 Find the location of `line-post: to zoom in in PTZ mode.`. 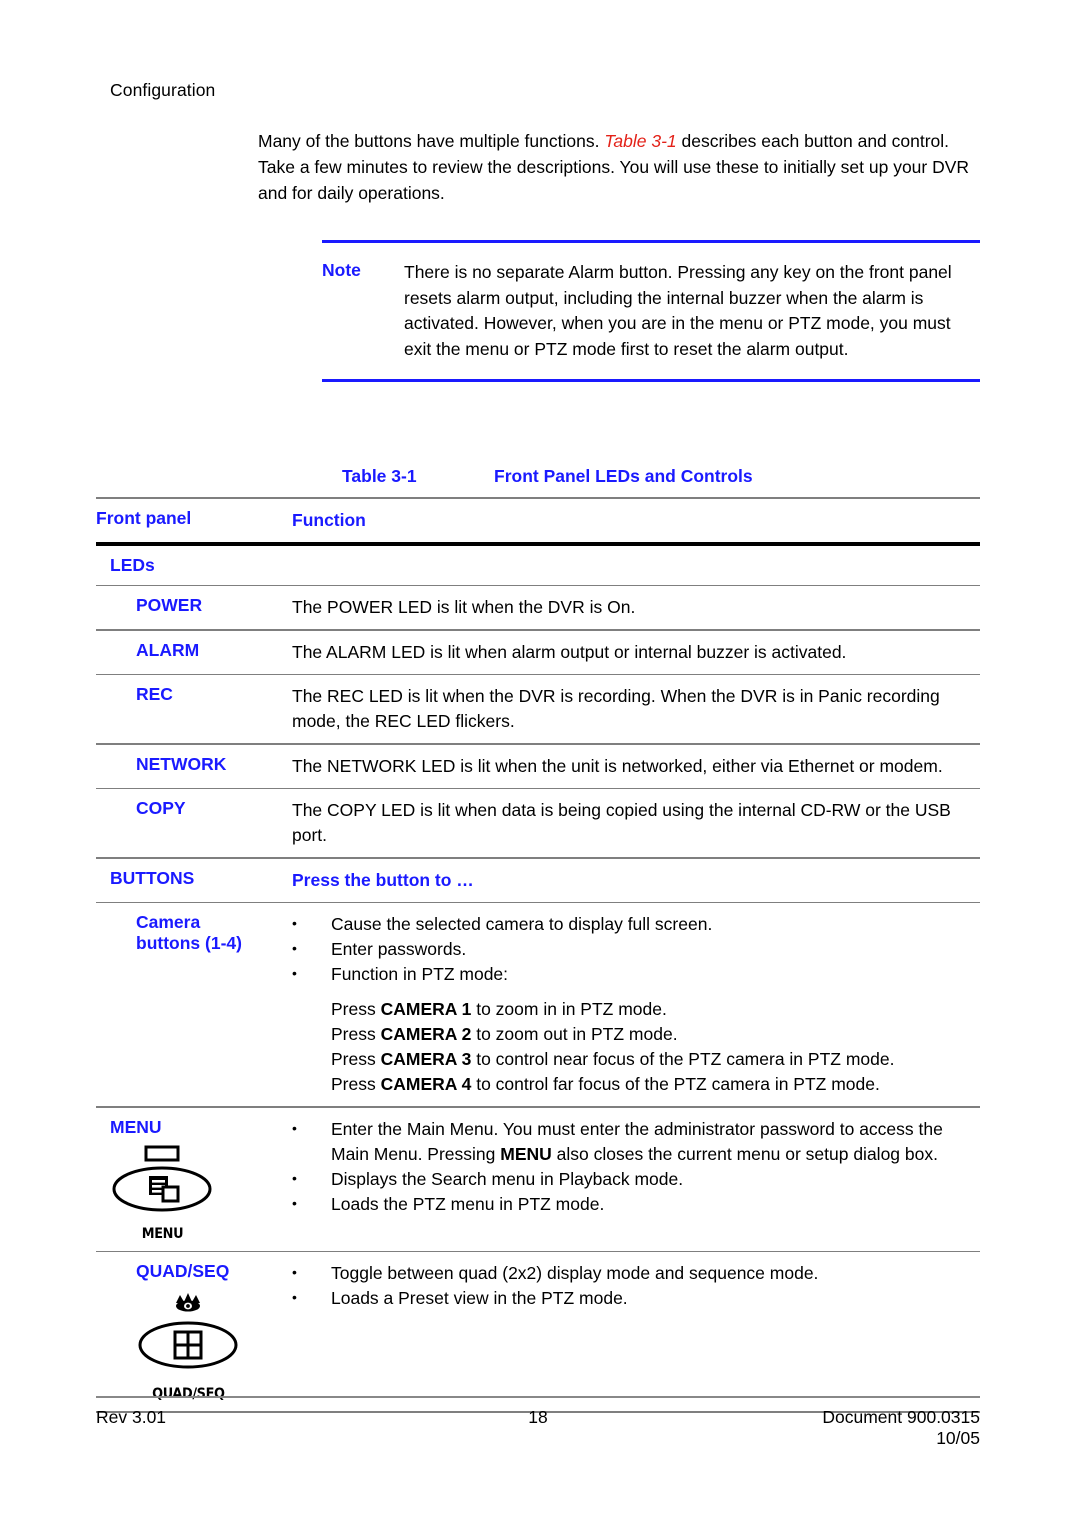

line-post: to zoom in in PTZ mode. is located at coordinates (569, 1009).